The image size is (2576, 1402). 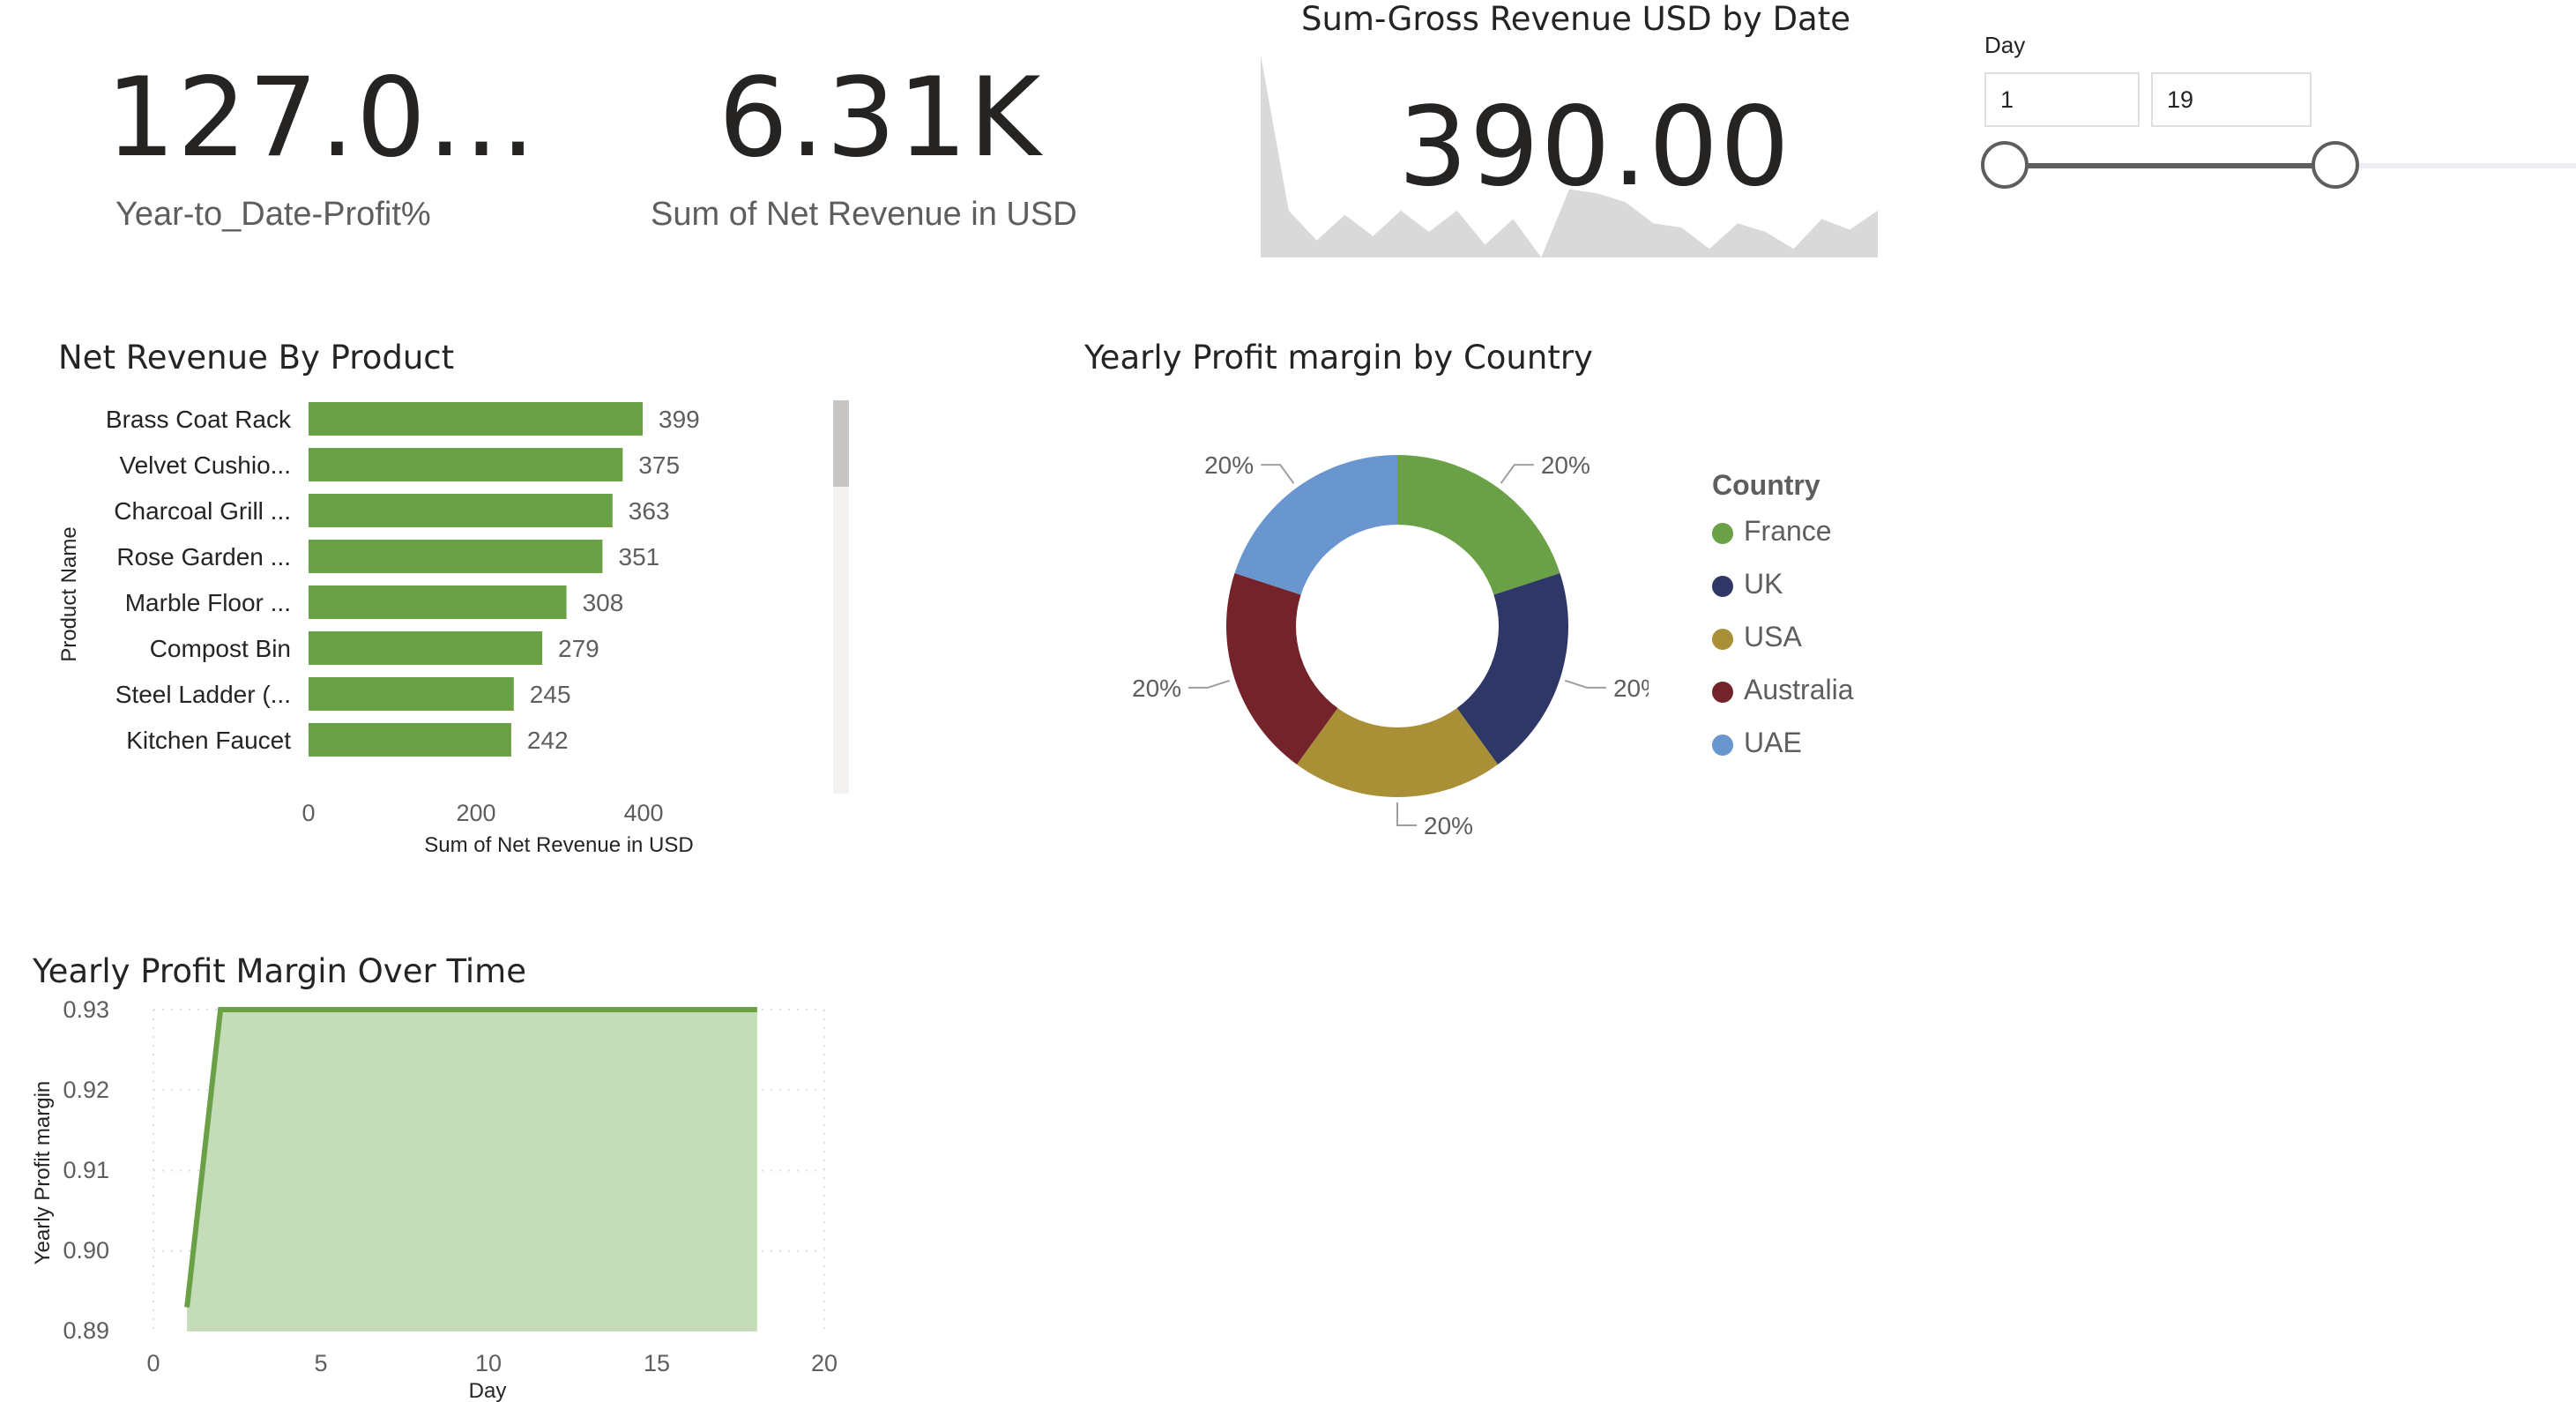 I want to click on legend-title: Country, so click(x=1766, y=485).